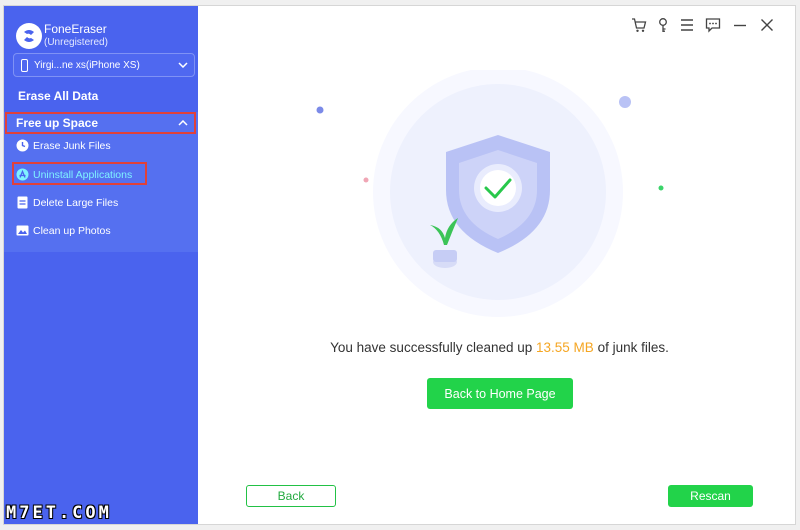 The width and height of the screenshot is (800, 530). I want to click on nav-free-up-space: Free up Space, so click(100, 123).